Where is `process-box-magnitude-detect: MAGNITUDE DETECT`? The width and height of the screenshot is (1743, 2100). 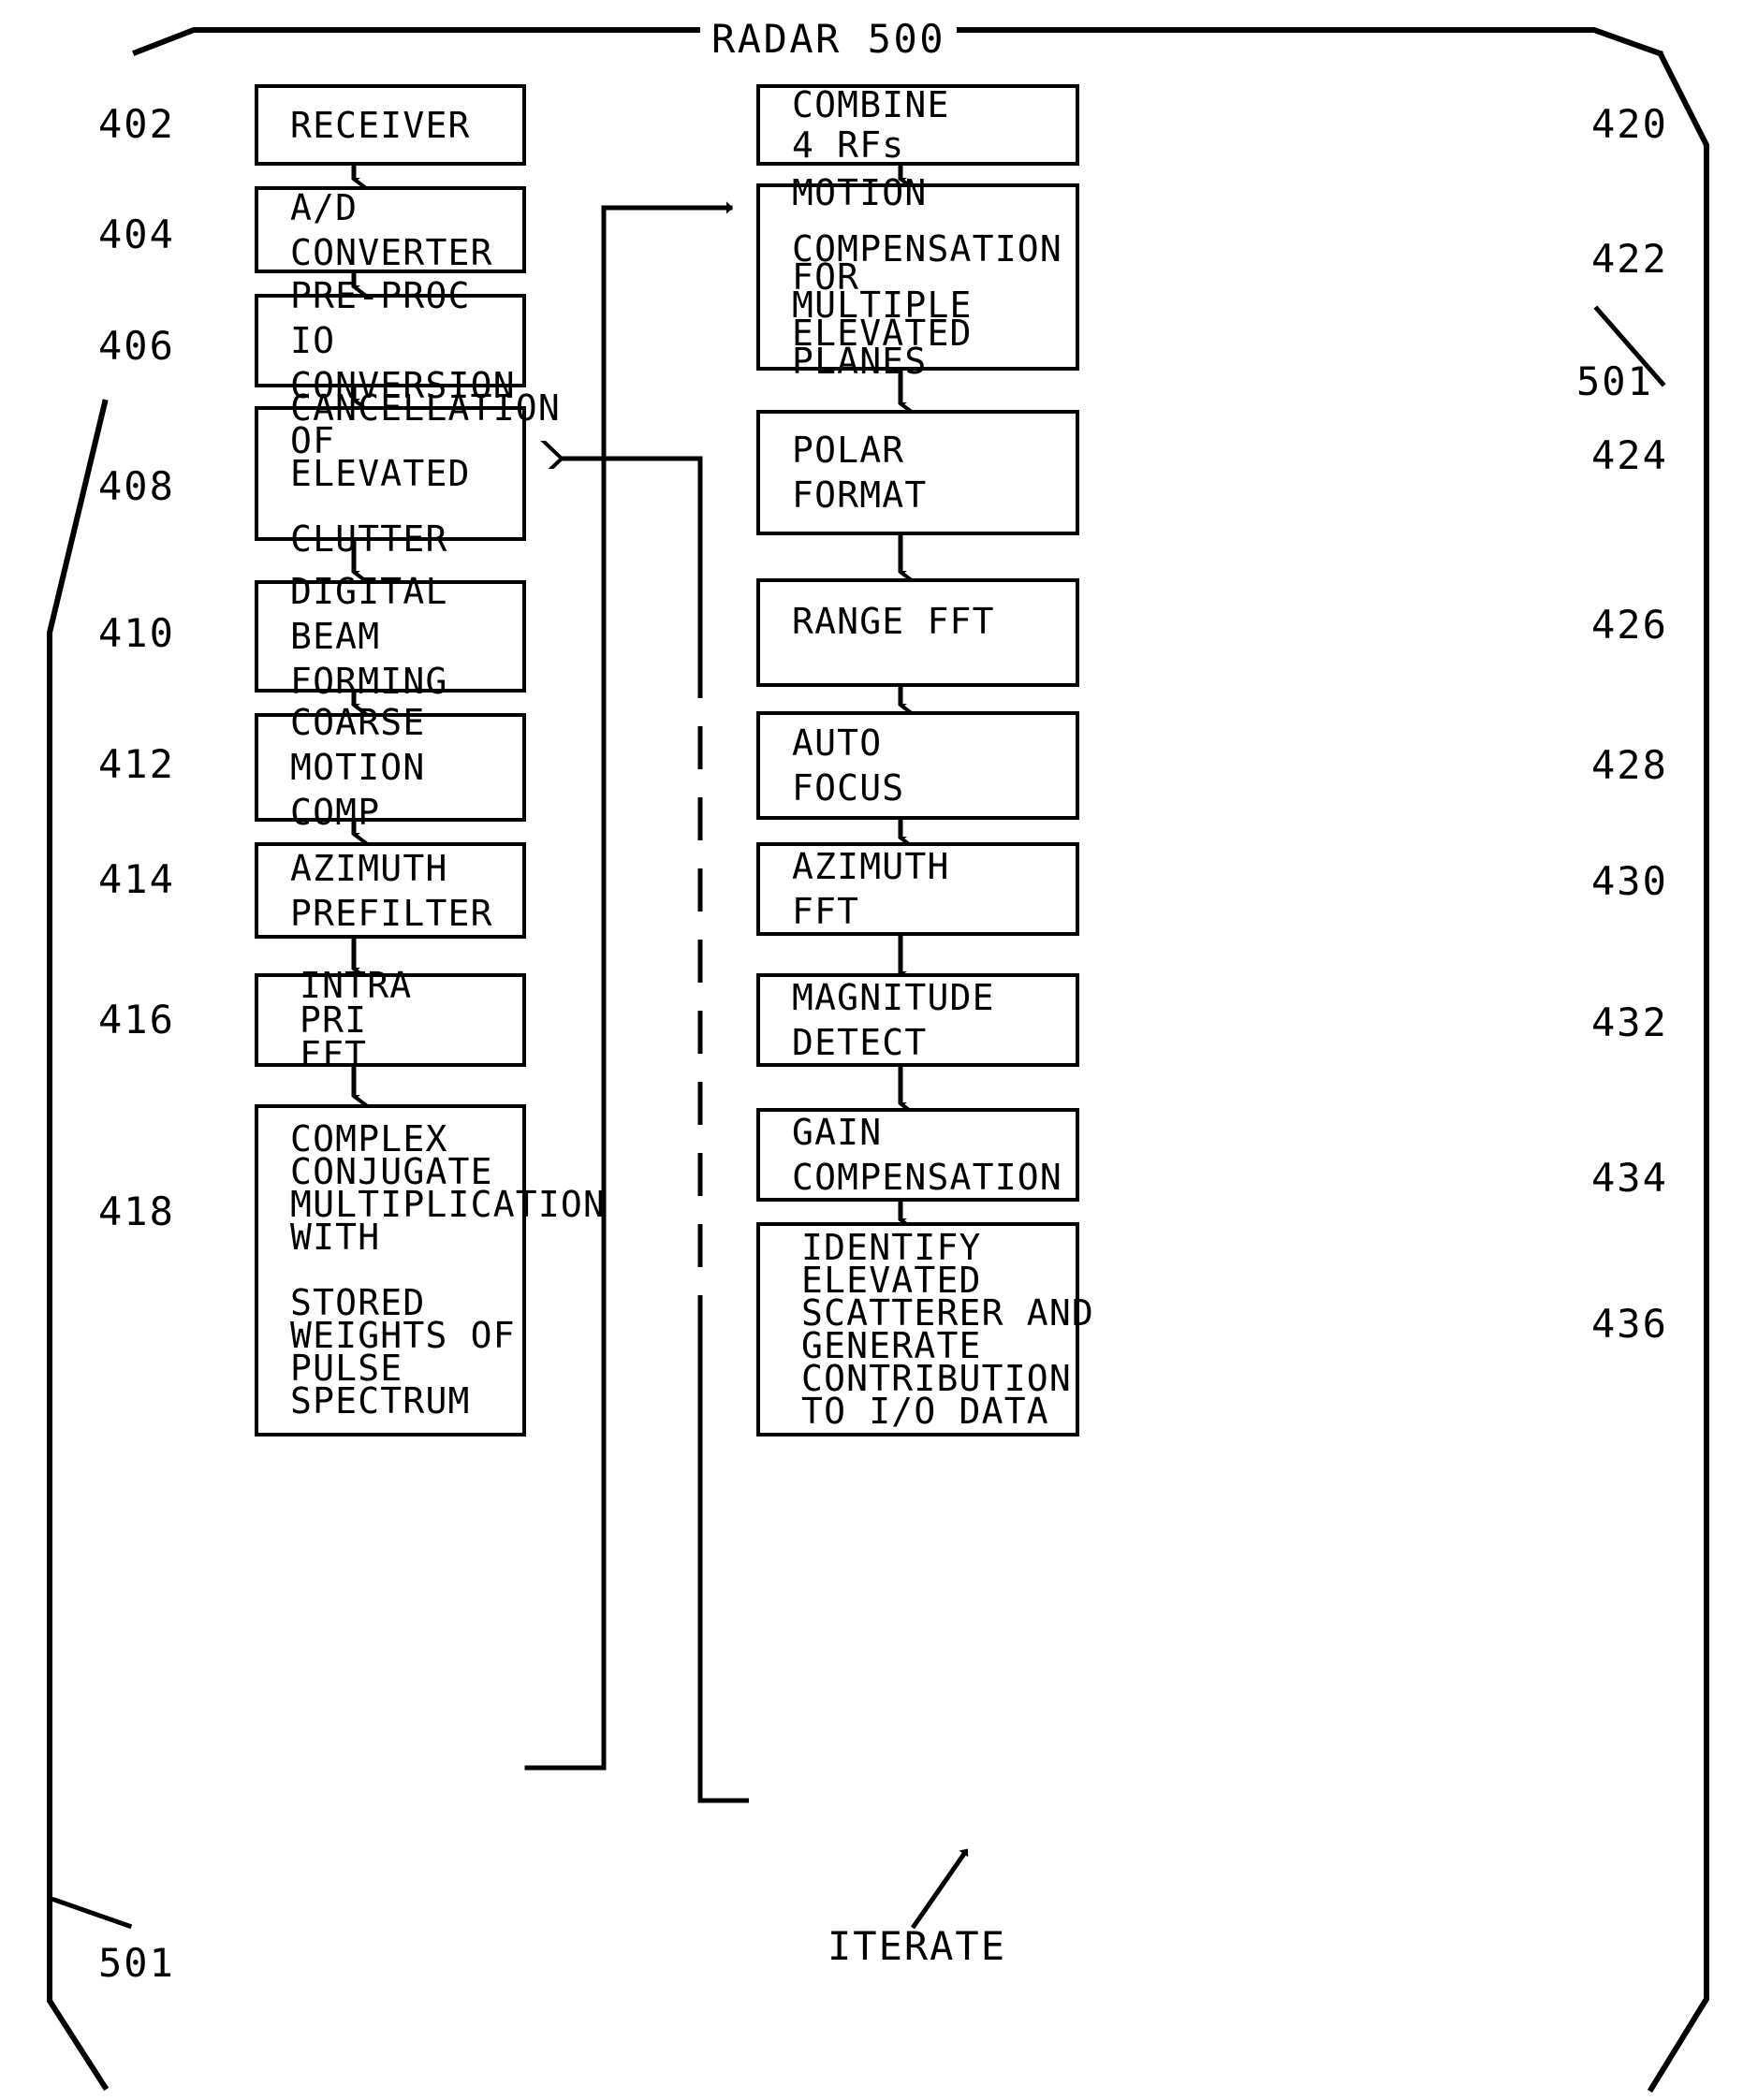 process-box-magnitude-detect: MAGNITUDE DETECT is located at coordinates (917, 1020).